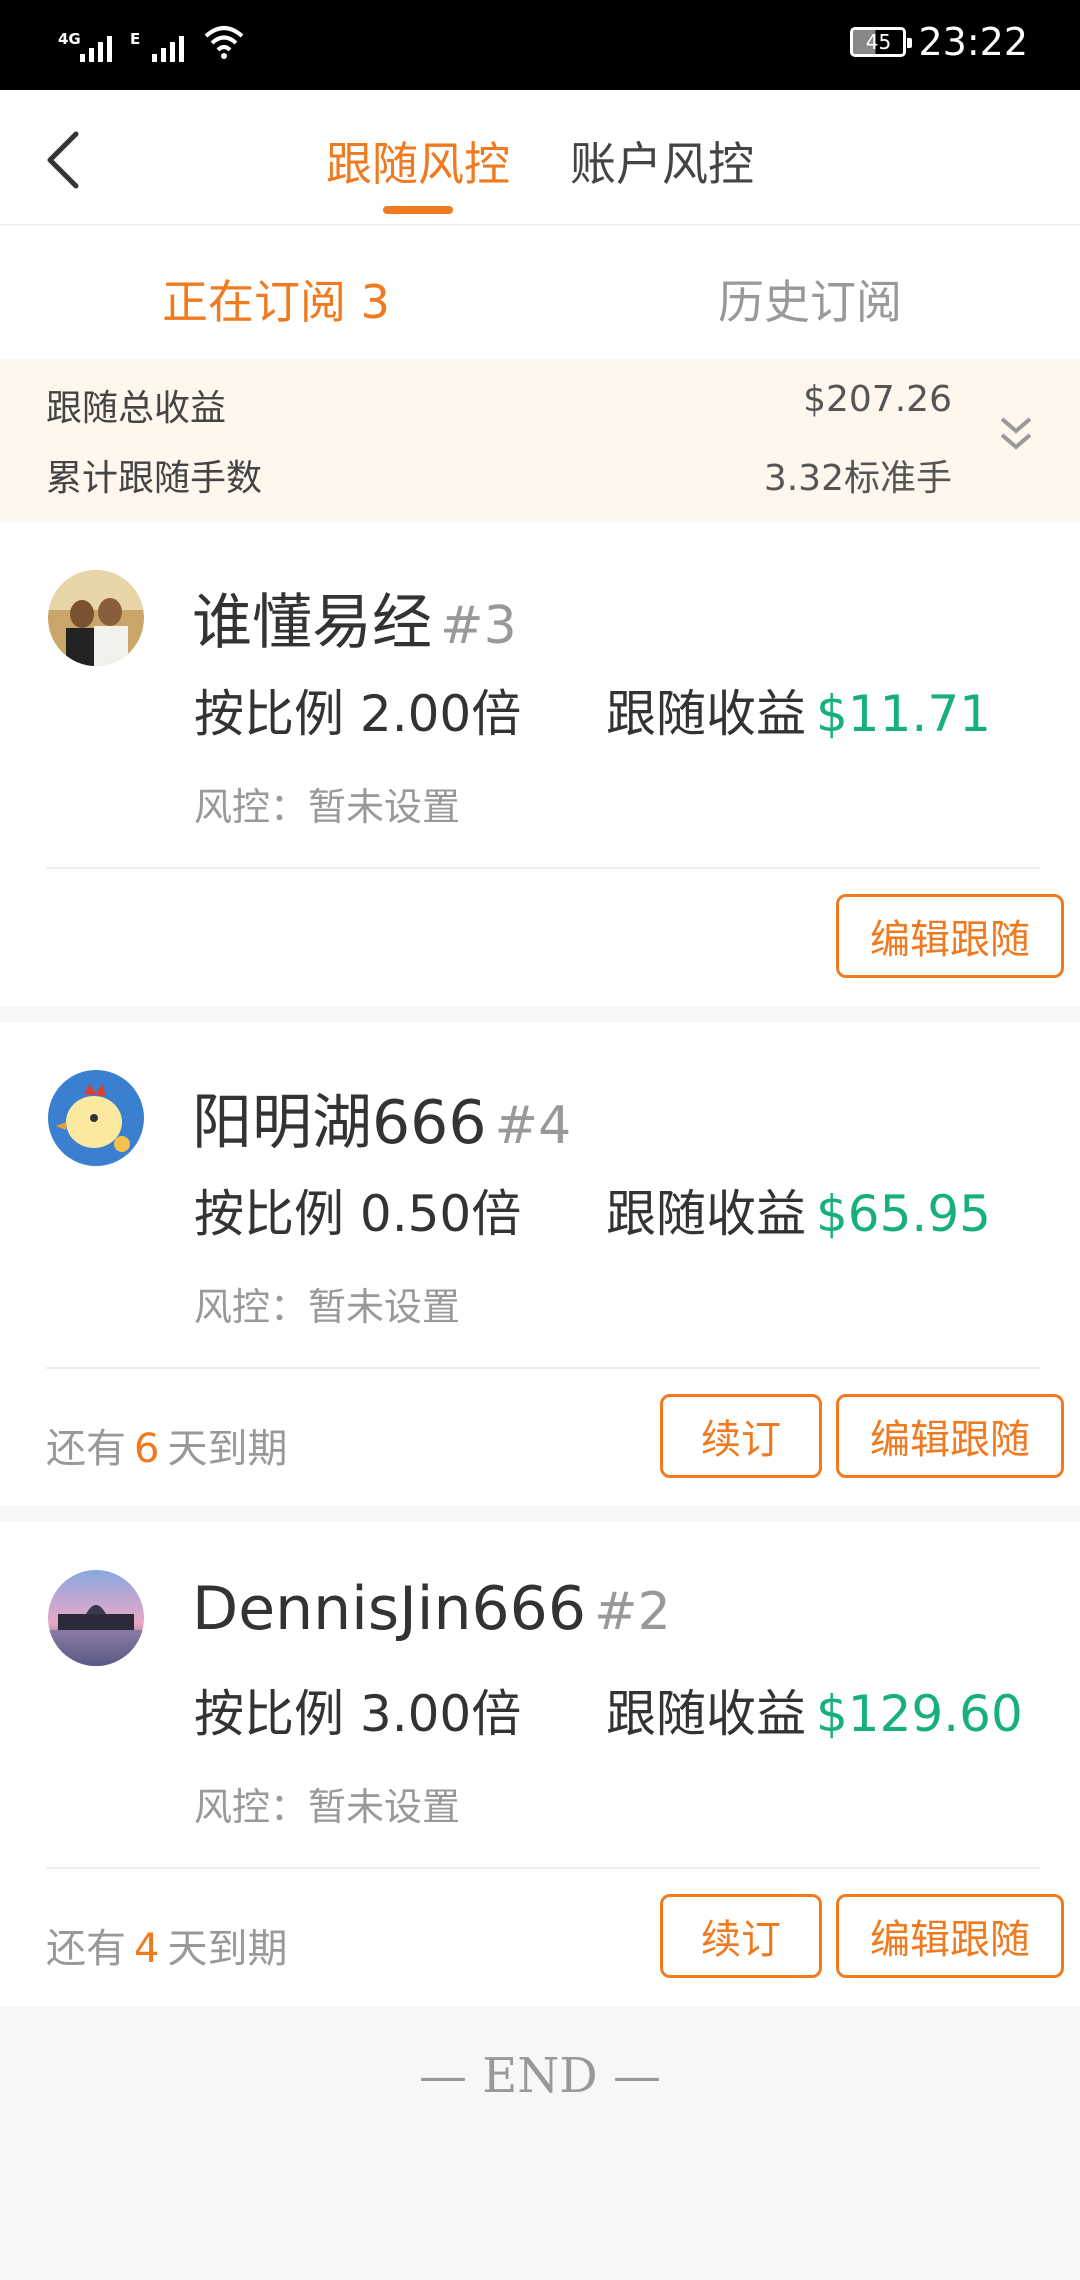 This screenshot has width=1080, height=2280. Describe the element at coordinates (540, 292) in the screenshot. I see `subscription-tabs: 正在订阅 3 历史订阅` at that location.